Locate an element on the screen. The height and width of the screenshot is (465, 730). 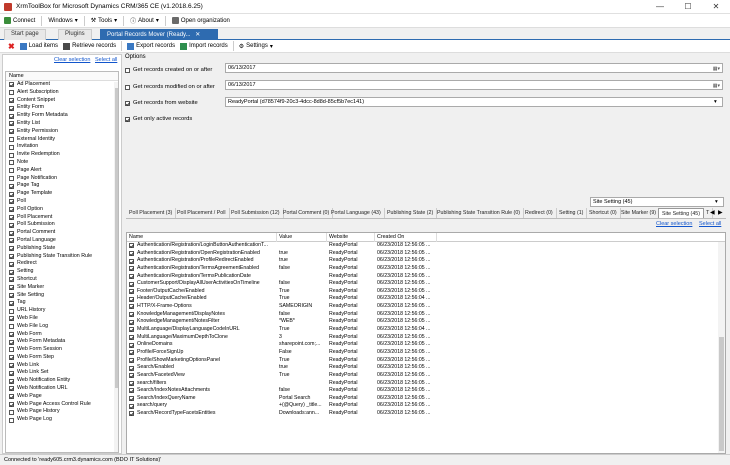
clear-selection-link: Clear selection is located at coordinates (72, 60).